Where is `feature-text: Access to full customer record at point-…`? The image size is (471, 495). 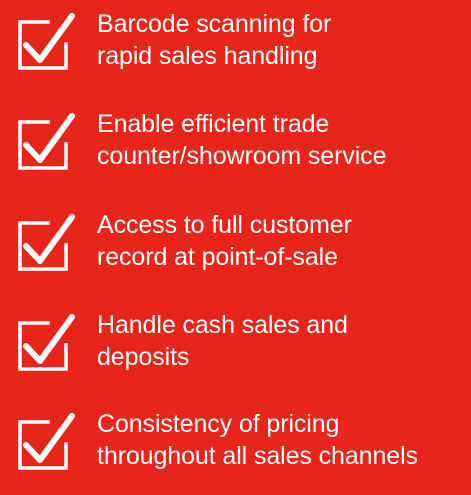
feature-text: Access to full customer record at point-… is located at coordinates (283, 241).